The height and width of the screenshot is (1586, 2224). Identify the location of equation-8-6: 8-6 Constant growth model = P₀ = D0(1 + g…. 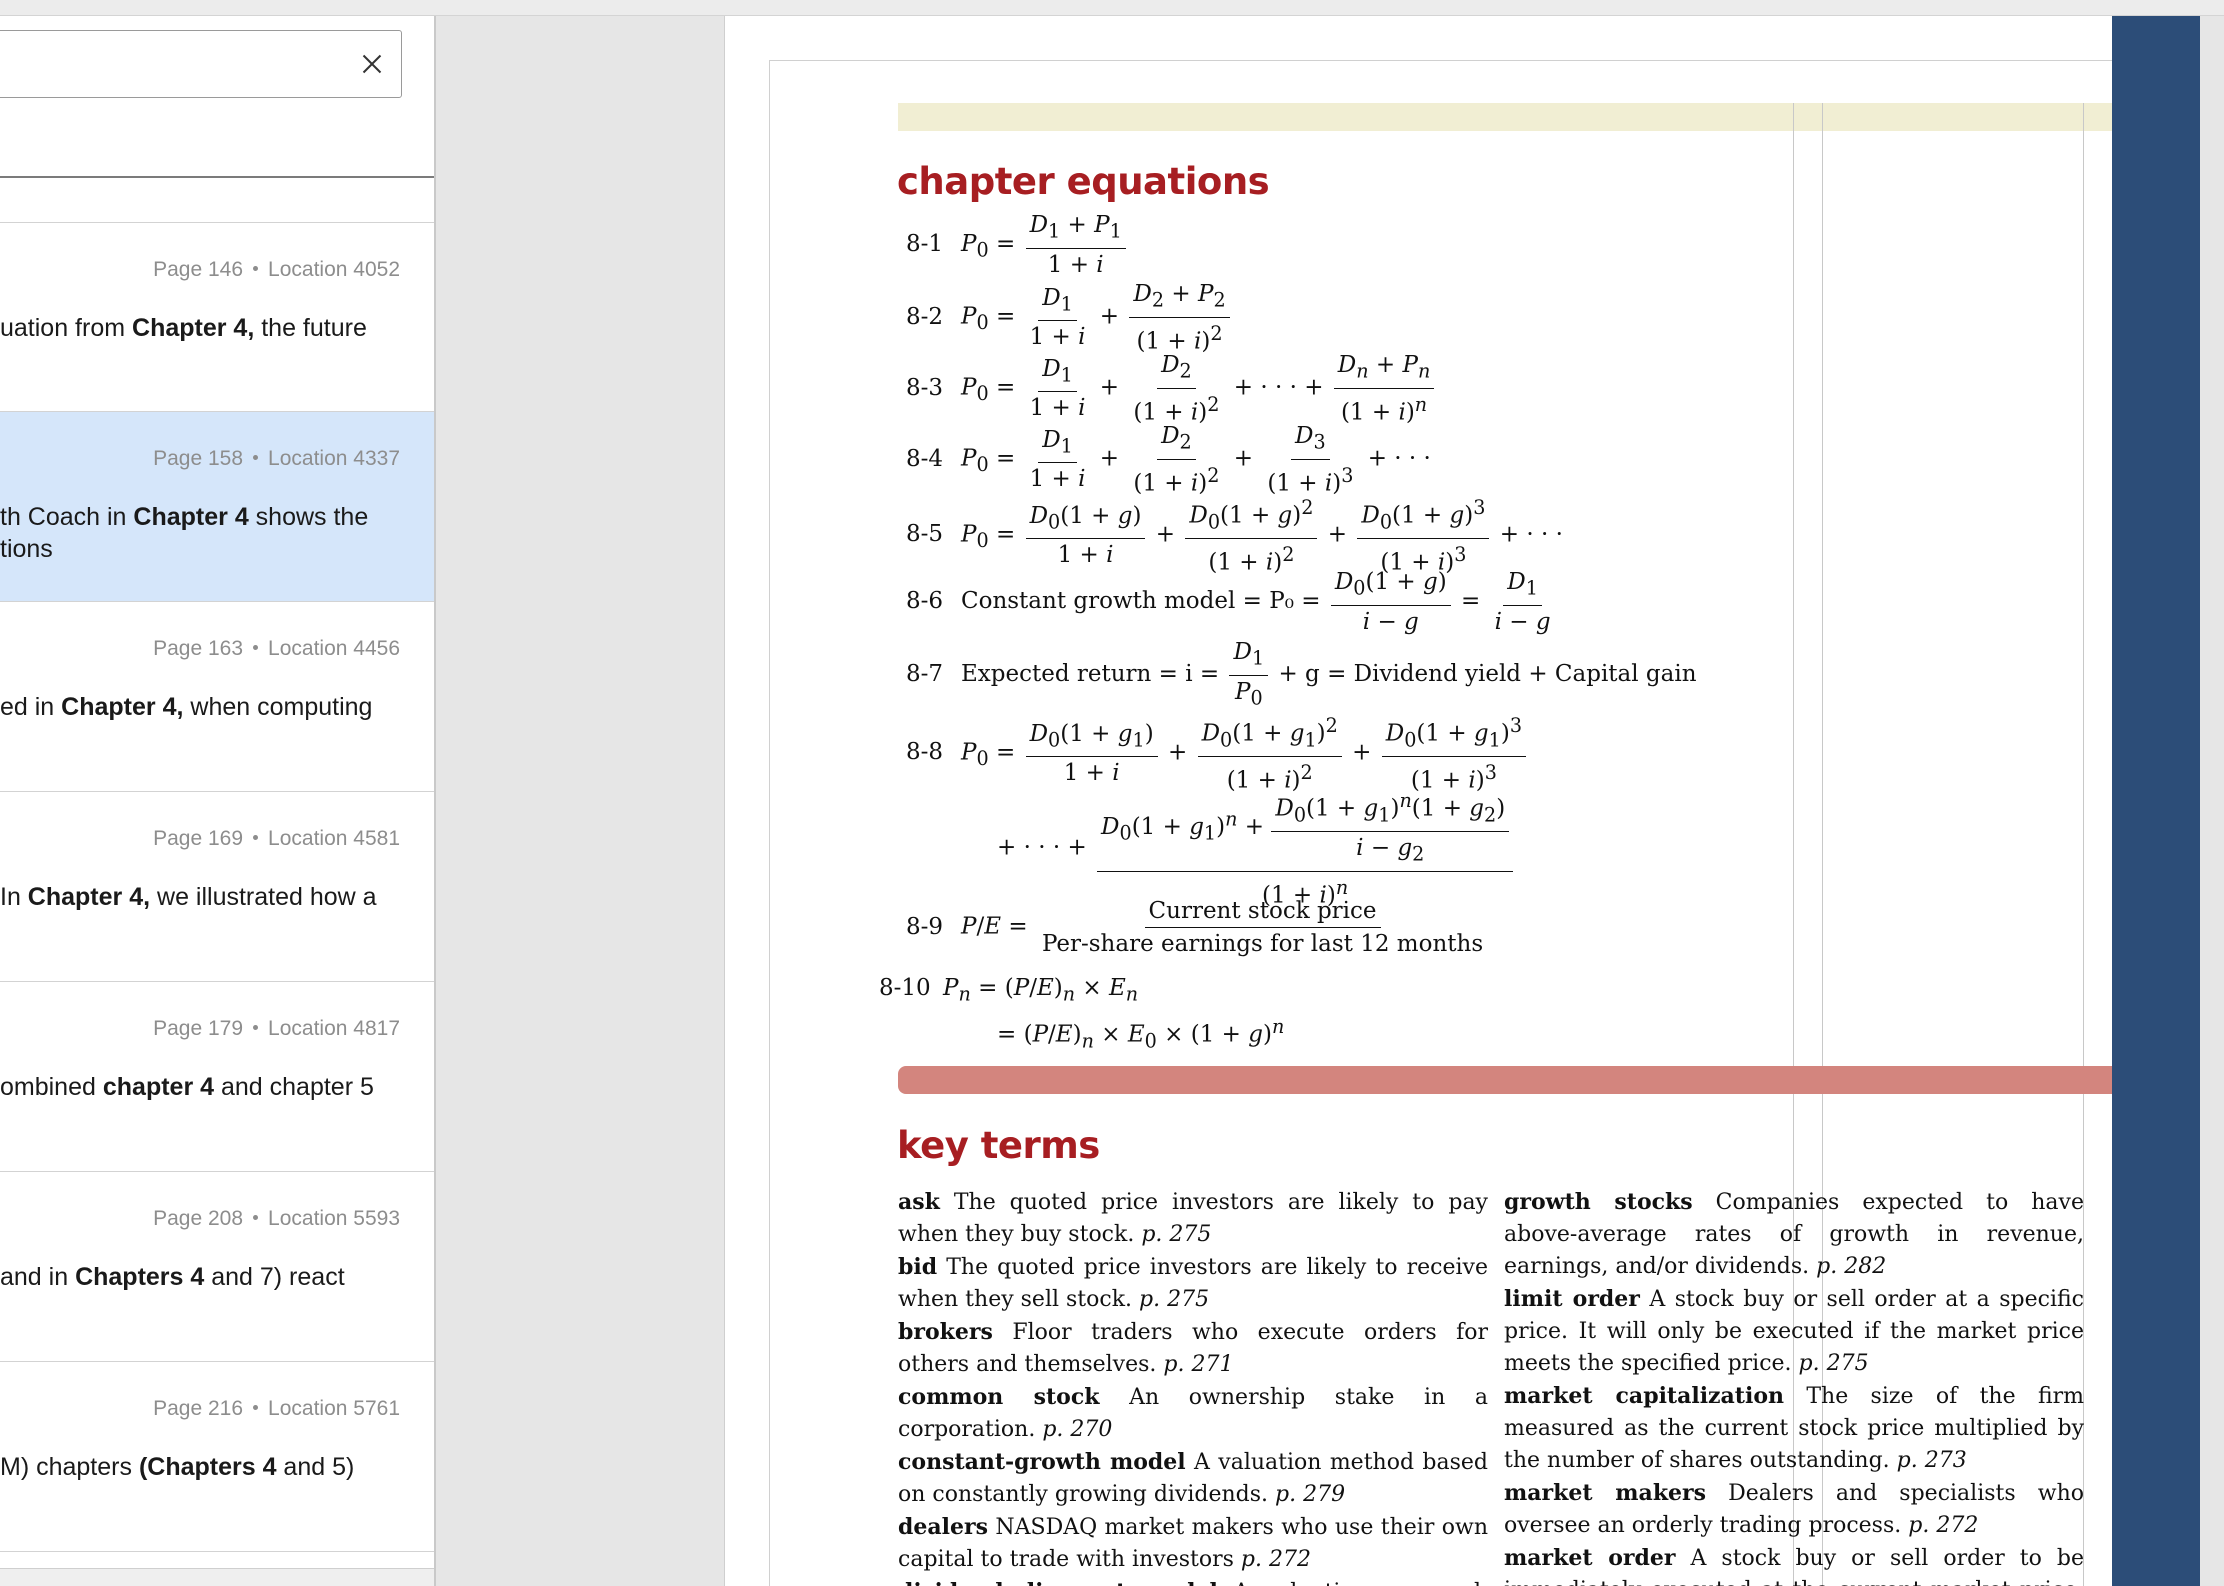
(1227, 602).